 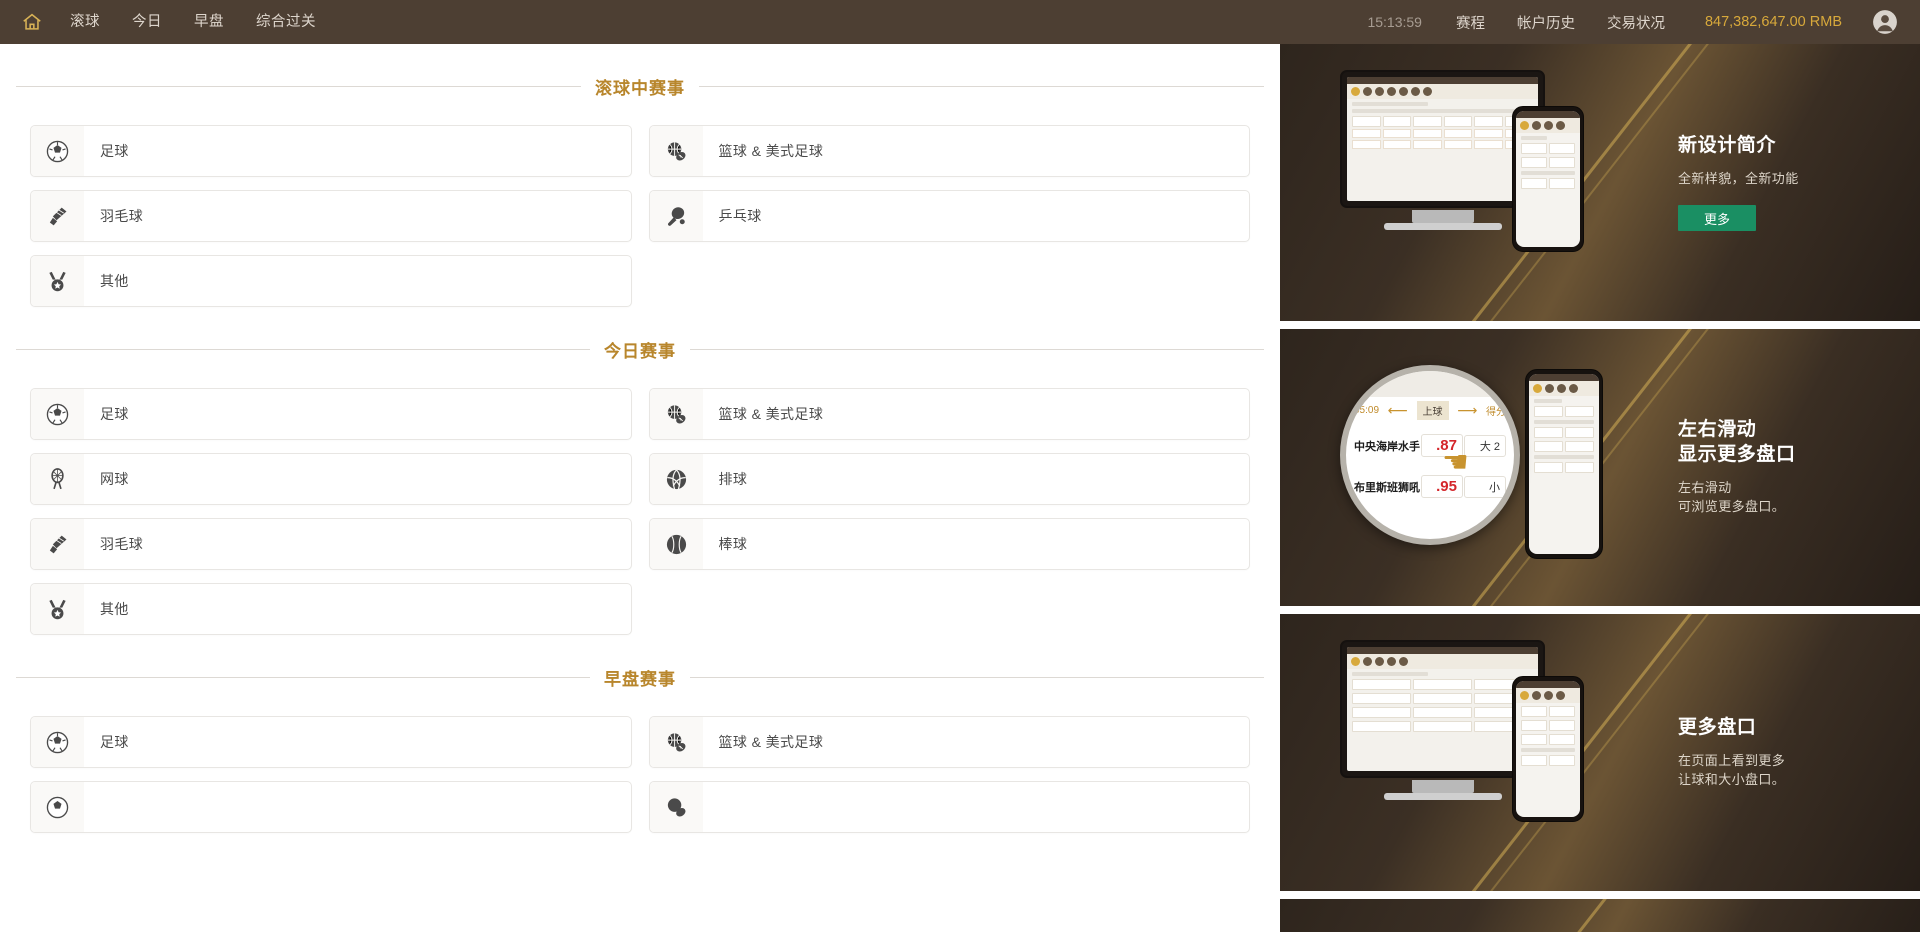 What do you see at coordinates (1470, 22) in the screenshot?
I see `topbar-link-schedule: 赛程` at bounding box center [1470, 22].